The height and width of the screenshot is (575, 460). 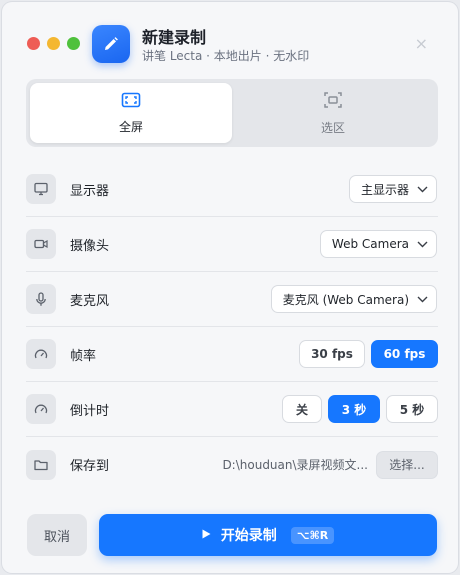 What do you see at coordinates (90, 411) in the screenshot?
I see `countdown-label: 倒计时` at bounding box center [90, 411].